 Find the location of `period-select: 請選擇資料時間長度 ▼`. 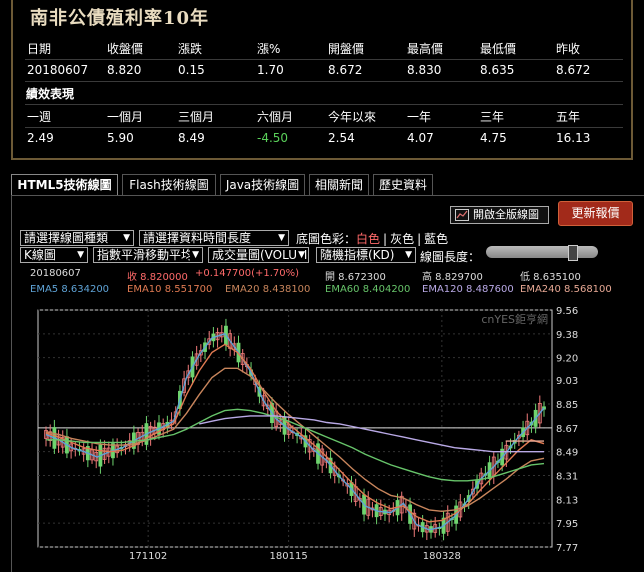

period-select: 請選擇資料時間長度 ▼ is located at coordinates (214, 238).